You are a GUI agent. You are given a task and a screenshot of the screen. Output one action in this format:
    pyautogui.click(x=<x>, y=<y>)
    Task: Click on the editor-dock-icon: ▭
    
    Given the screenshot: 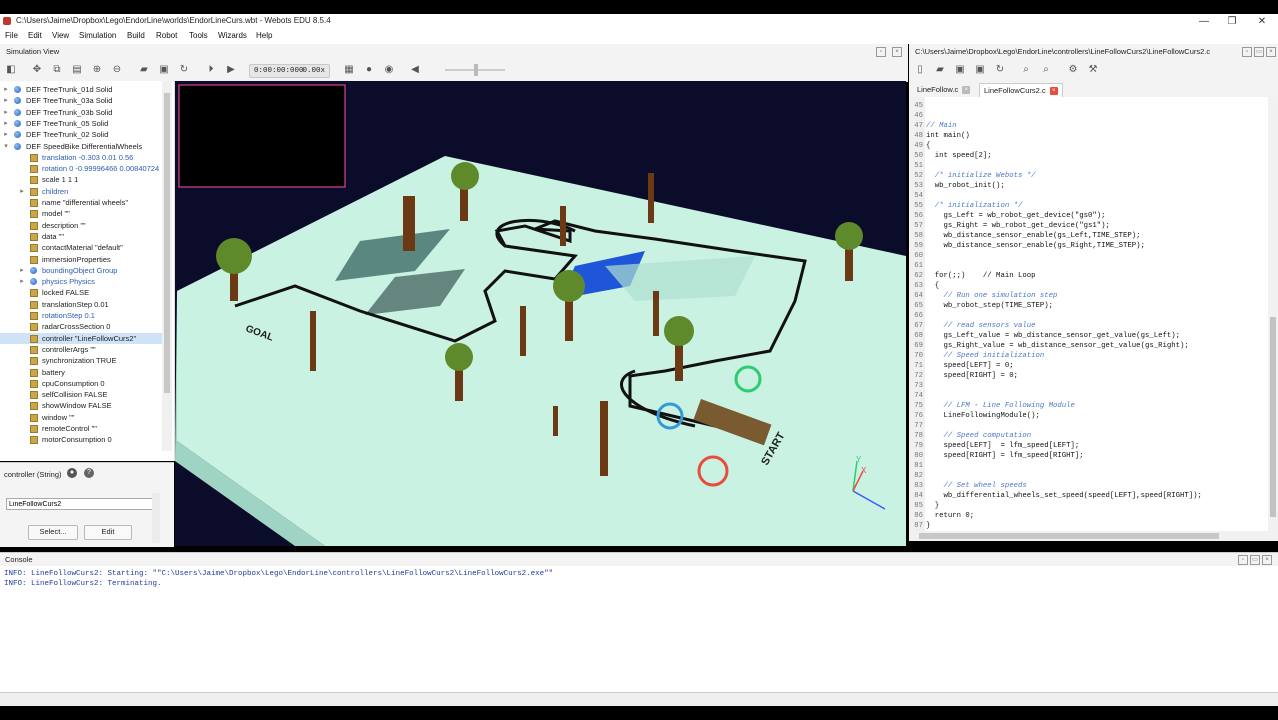 What is the action you would take?
    pyautogui.click(x=1259, y=52)
    